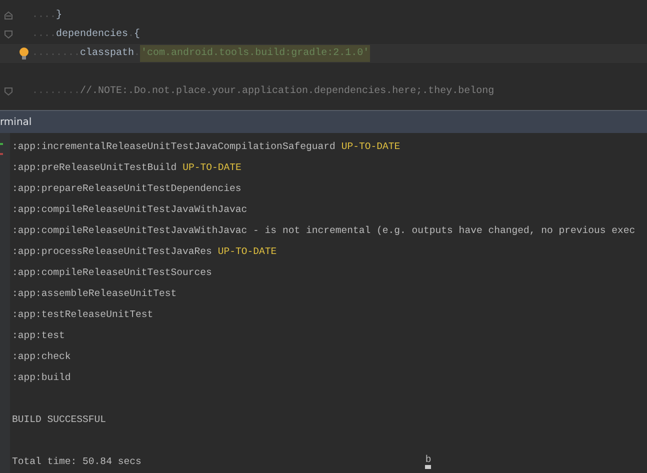  What do you see at coordinates (59, 15) in the screenshot?
I see `code-text: }` at bounding box center [59, 15].